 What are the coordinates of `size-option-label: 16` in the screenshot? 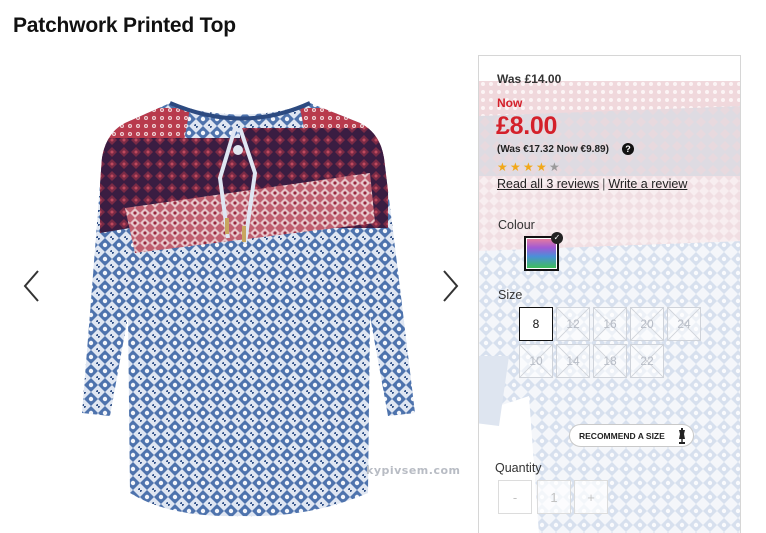 It's located at (610, 324).